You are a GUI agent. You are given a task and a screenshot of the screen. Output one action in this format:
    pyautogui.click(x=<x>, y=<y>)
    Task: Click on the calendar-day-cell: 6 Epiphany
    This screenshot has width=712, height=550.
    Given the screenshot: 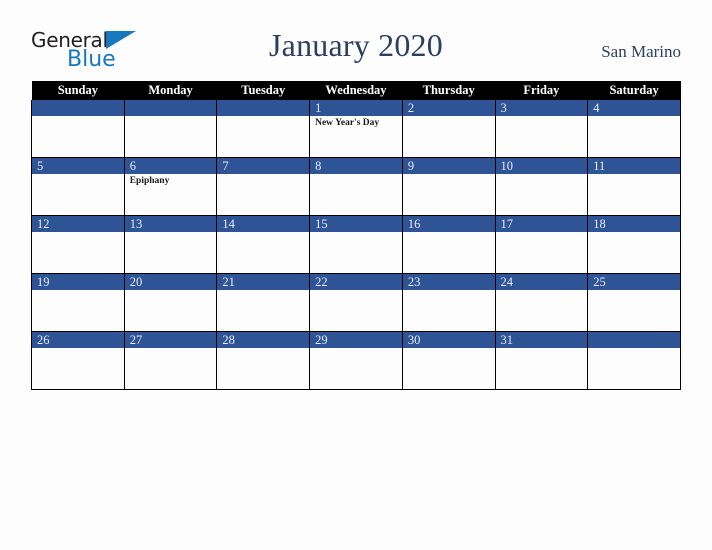 What is the action you would take?
    pyautogui.click(x=170, y=186)
    